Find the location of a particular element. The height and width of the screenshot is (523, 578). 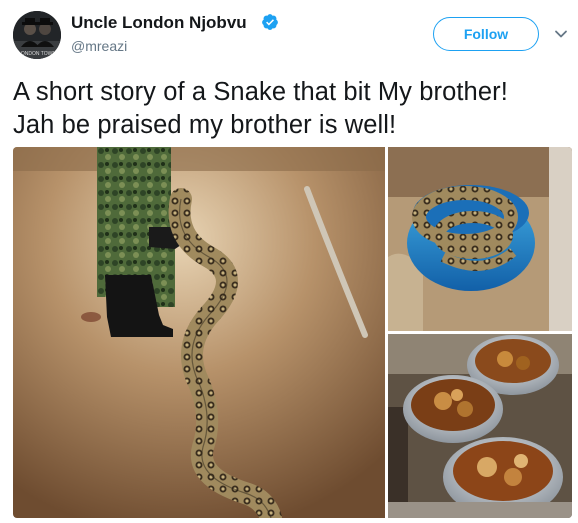

avatar: LONDON TOWN is located at coordinates (37, 35).